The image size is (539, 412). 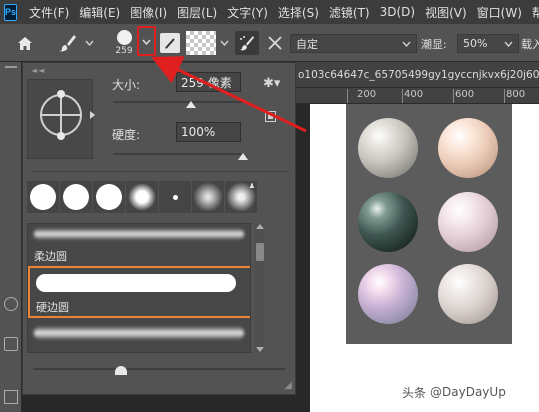 What do you see at coordinates (52, 307) in the screenshot?
I see `preset-name: 硬边圆` at bounding box center [52, 307].